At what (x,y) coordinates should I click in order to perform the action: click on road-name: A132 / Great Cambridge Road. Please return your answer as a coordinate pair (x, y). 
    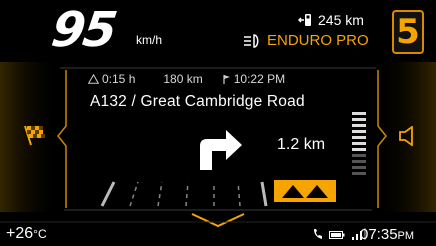
    Looking at the image, I should click on (197, 101).